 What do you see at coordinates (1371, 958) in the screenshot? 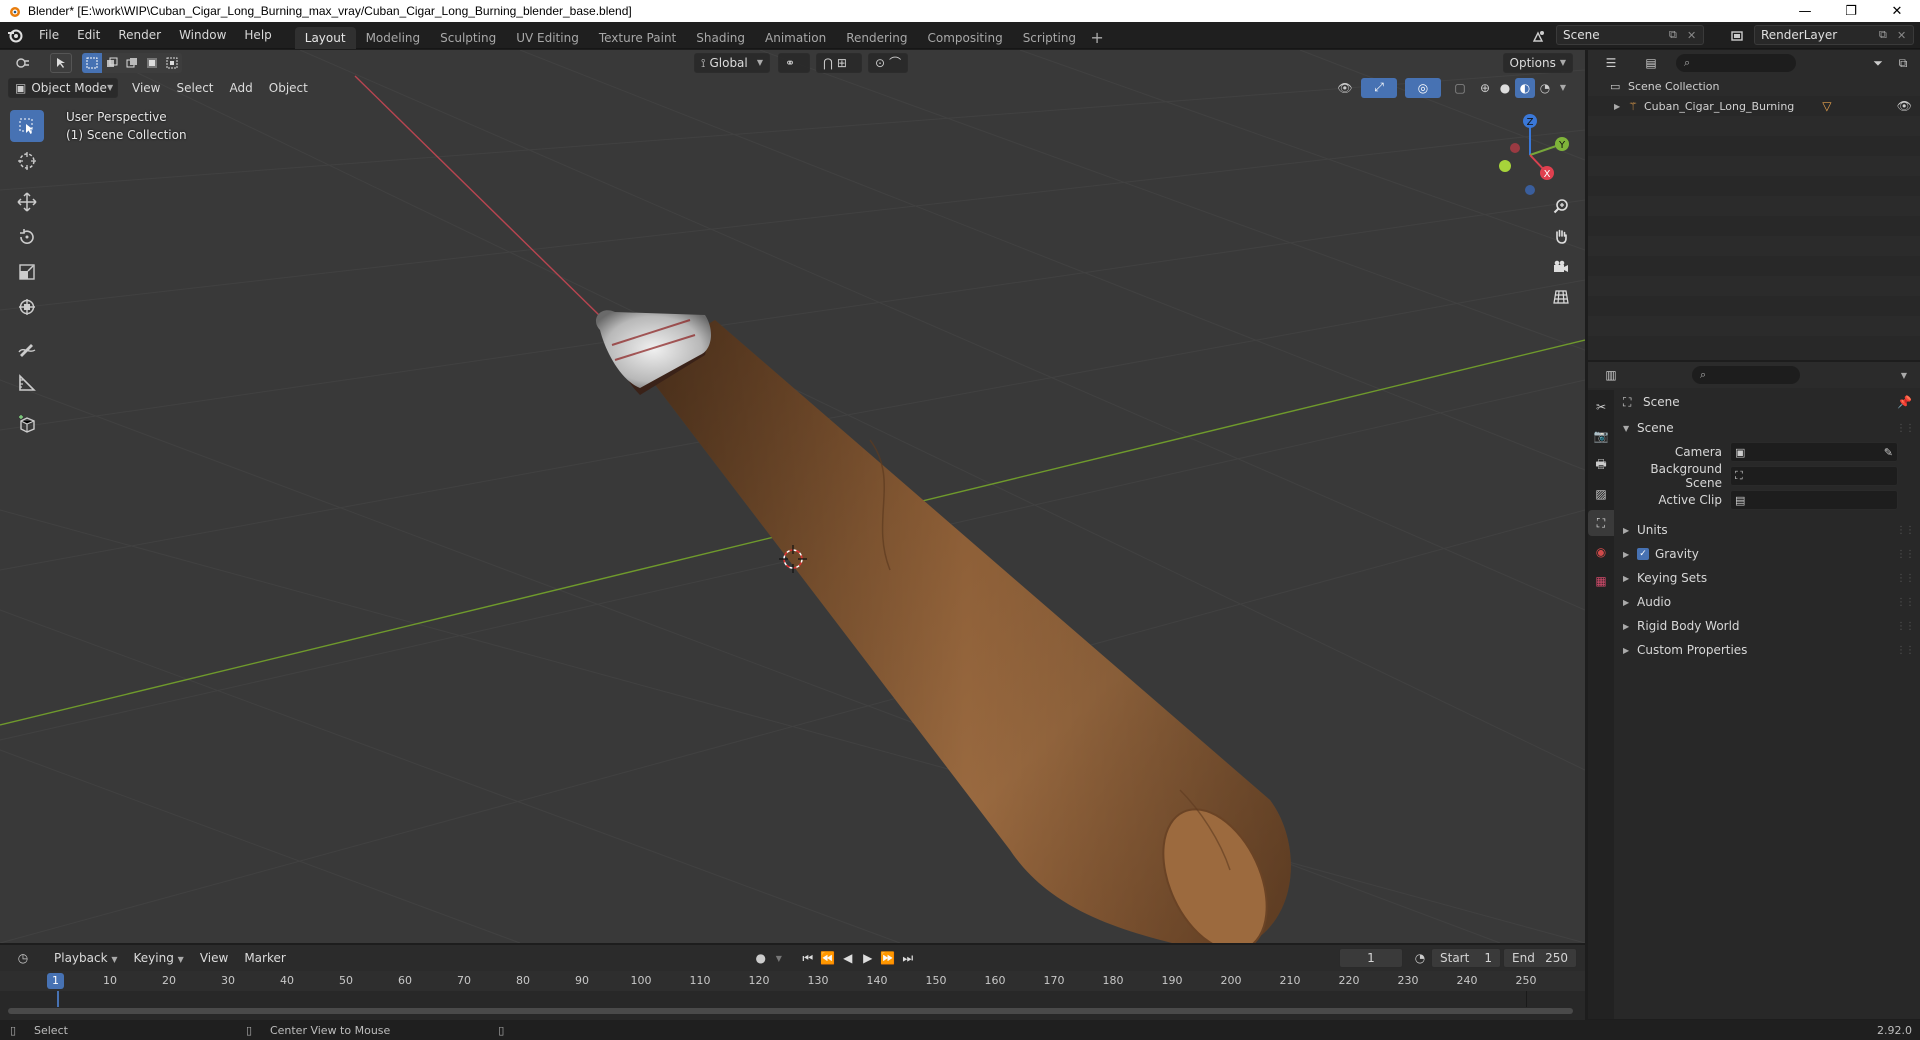
I see `current-frame-field: 1` at bounding box center [1371, 958].